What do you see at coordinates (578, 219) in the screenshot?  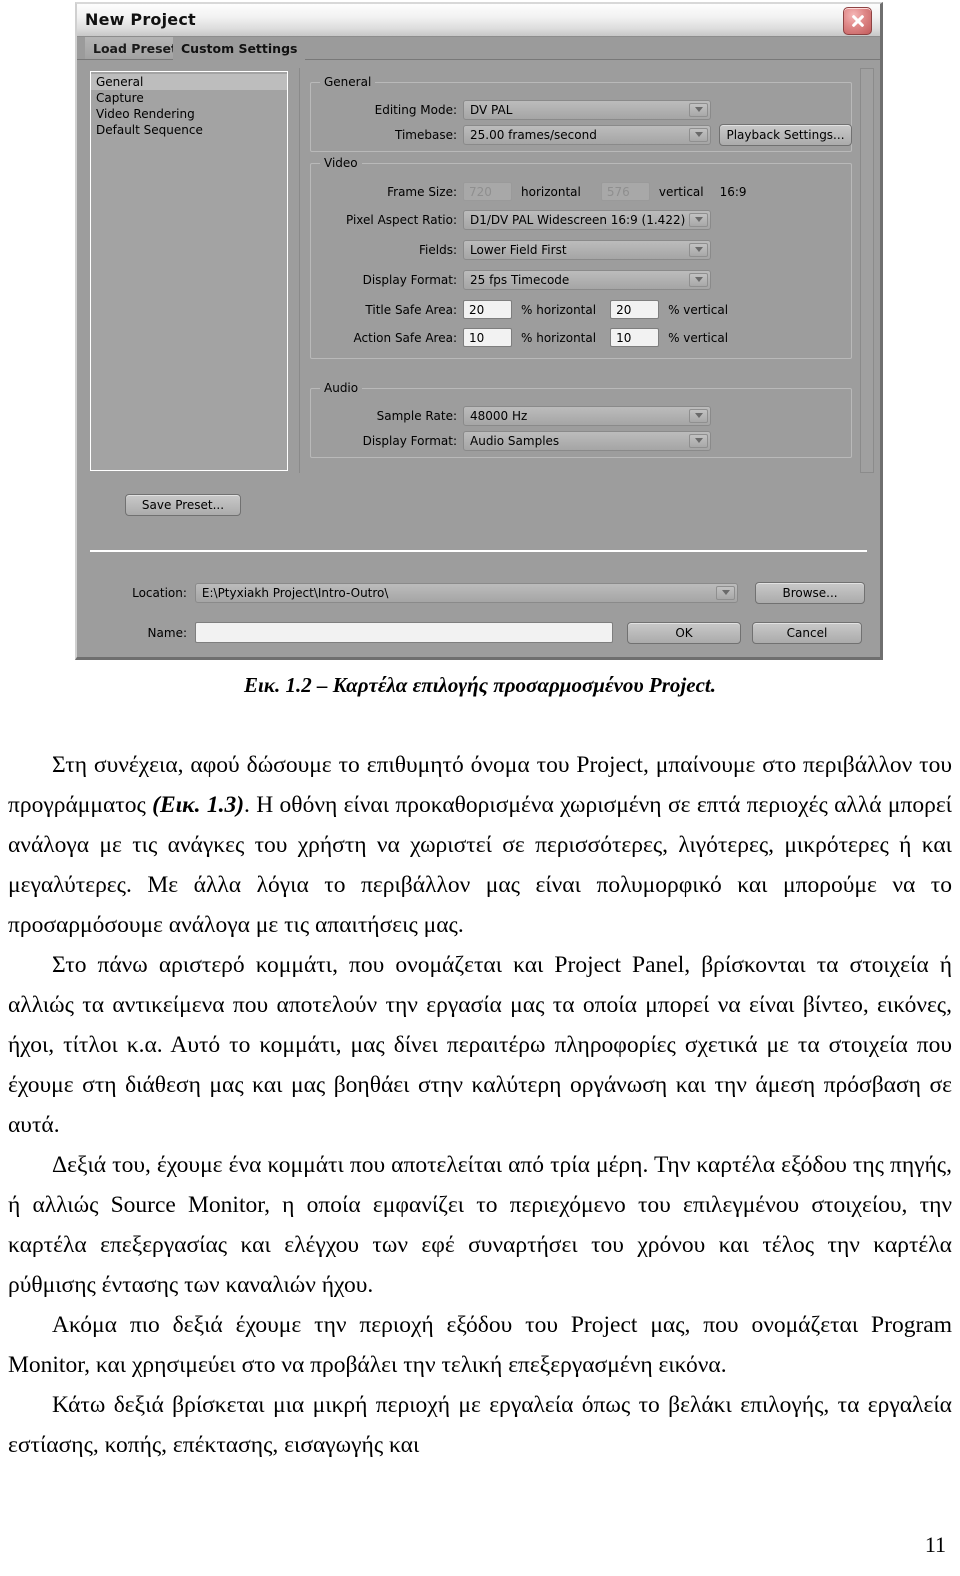 I see `pixel-aspect-ratio-value: D1/DV PAL Widescreen 16:9 (1.422)` at bounding box center [578, 219].